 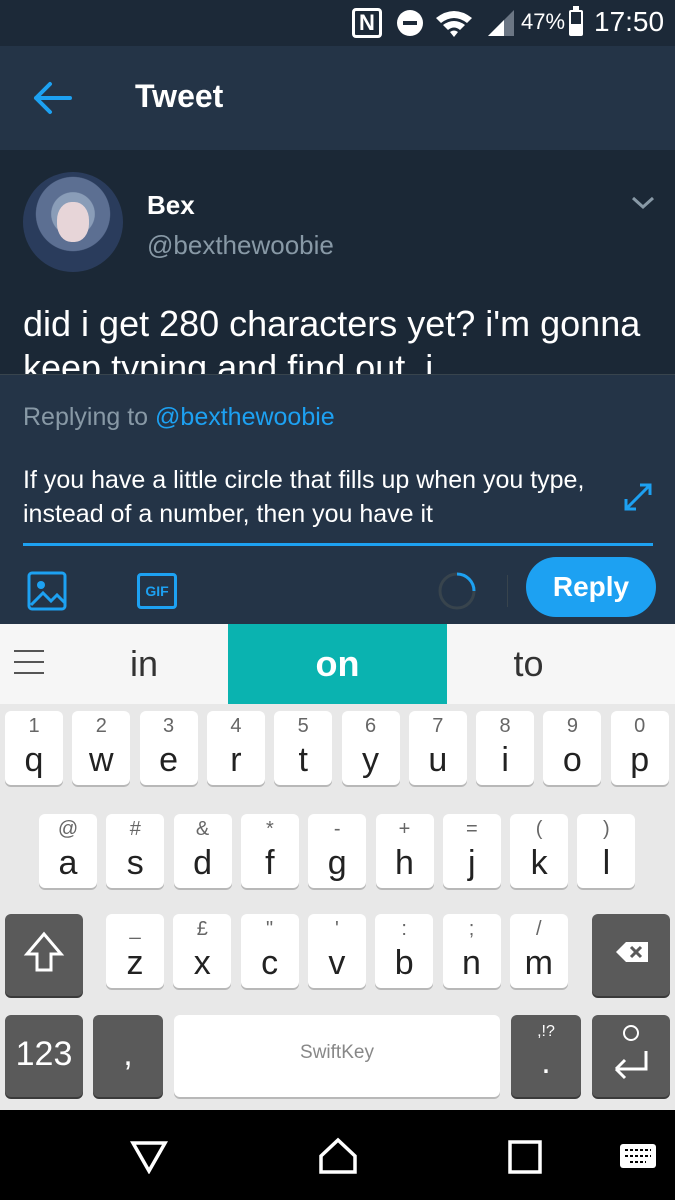 I want to click on key-label: y, so click(x=370, y=760).